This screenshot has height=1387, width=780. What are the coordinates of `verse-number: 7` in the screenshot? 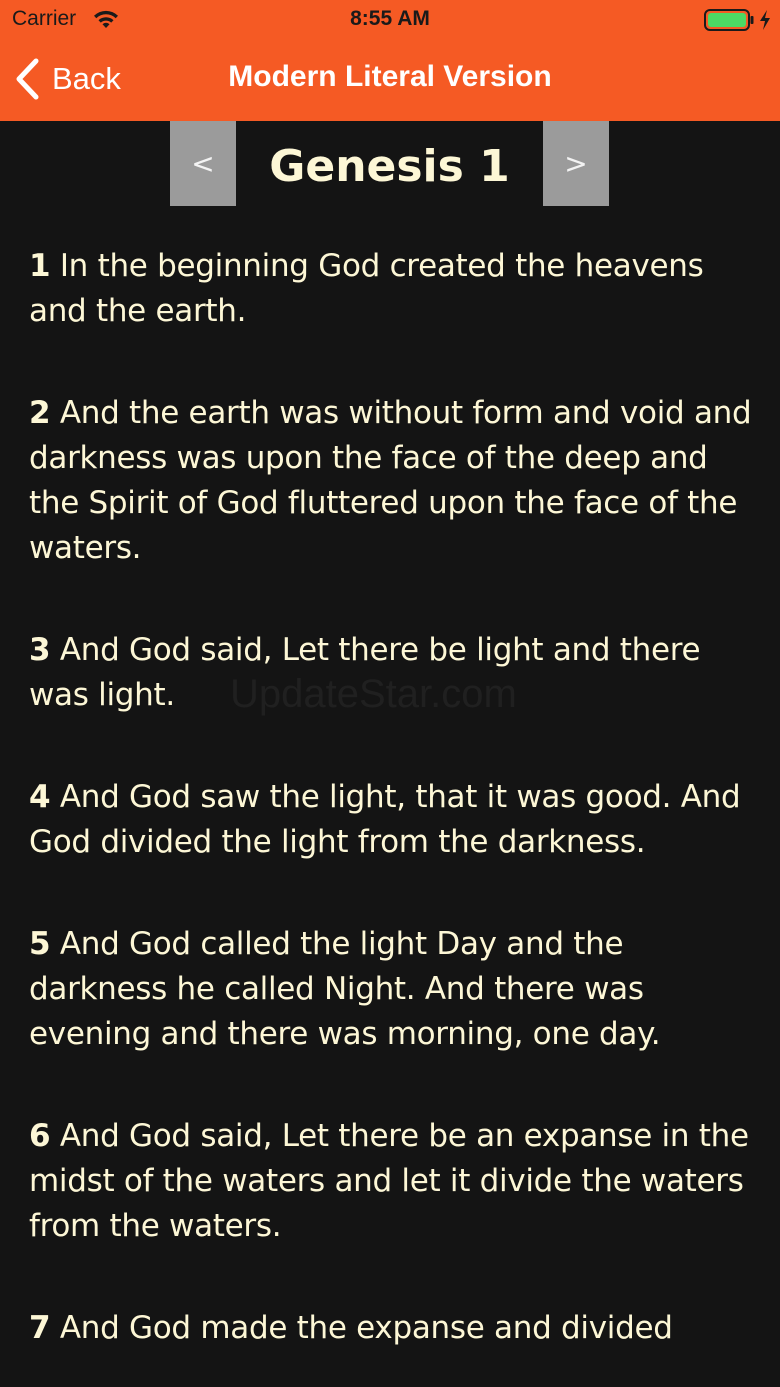 It's located at (40, 1328).